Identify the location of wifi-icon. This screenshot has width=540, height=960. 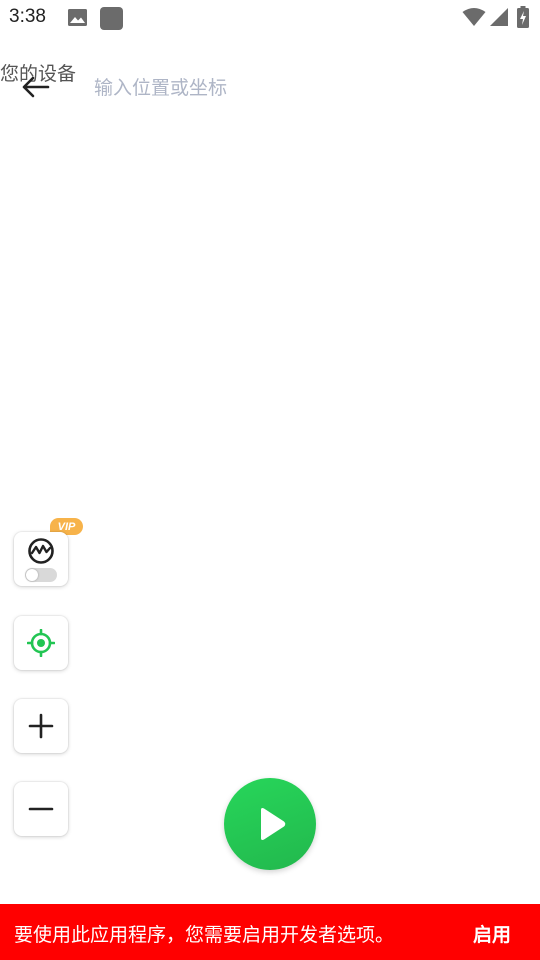
(474, 17).